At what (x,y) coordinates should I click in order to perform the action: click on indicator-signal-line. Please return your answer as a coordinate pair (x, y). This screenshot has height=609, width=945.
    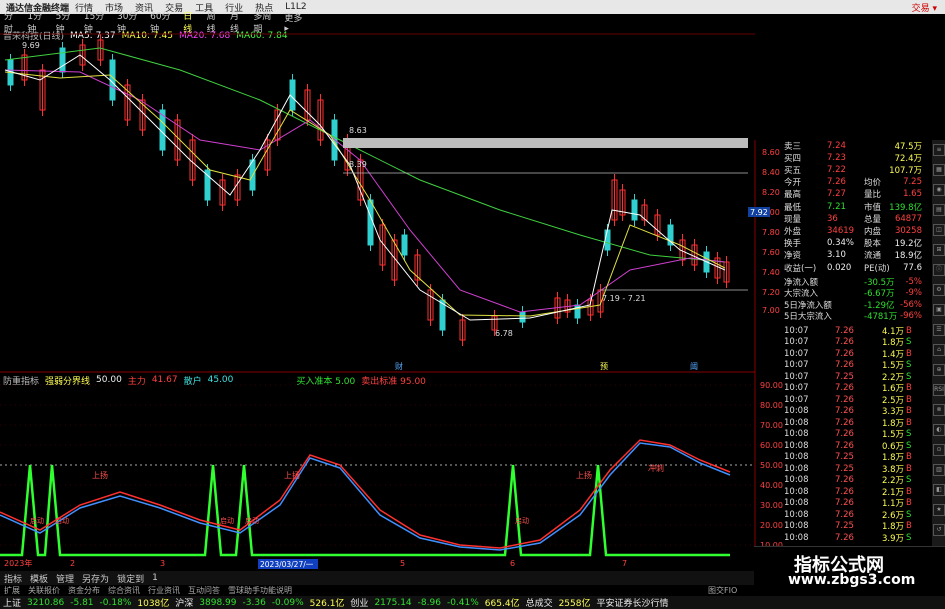
    Looking at the image, I should click on (365, 510).